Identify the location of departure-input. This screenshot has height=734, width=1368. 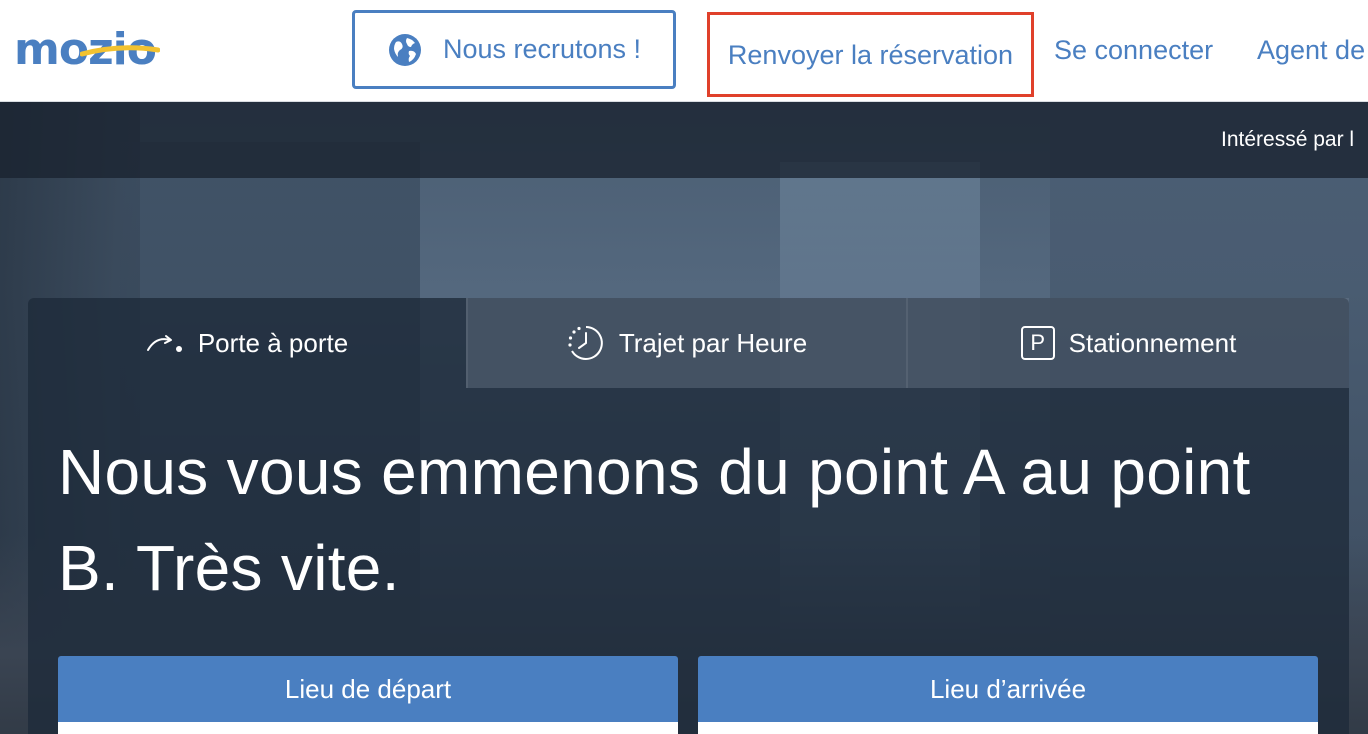
(368, 728).